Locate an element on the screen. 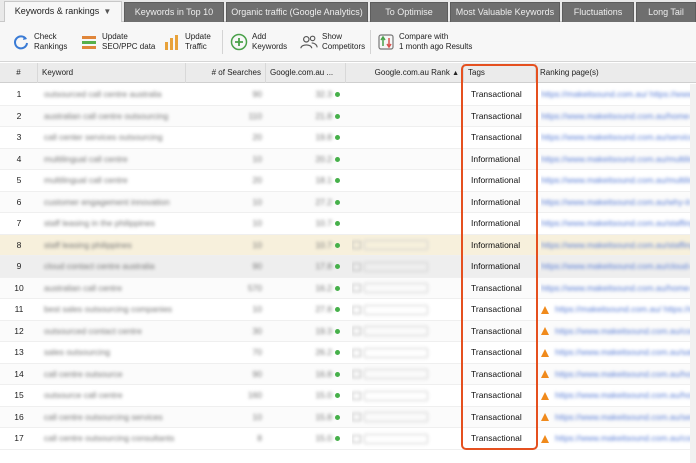 The height and width of the screenshot is (463, 696). tab-fluctuations: Fluctuations is located at coordinates (598, 12).